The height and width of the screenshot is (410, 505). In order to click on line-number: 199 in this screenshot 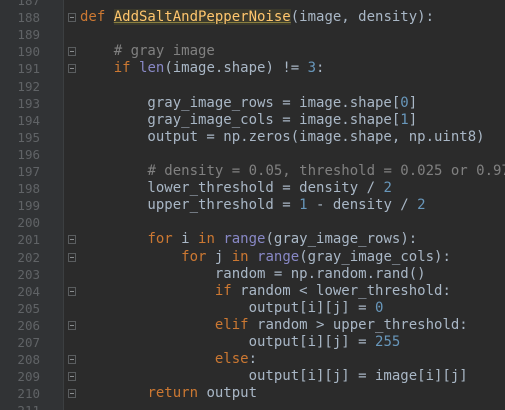, I will do `click(28, 206)`.